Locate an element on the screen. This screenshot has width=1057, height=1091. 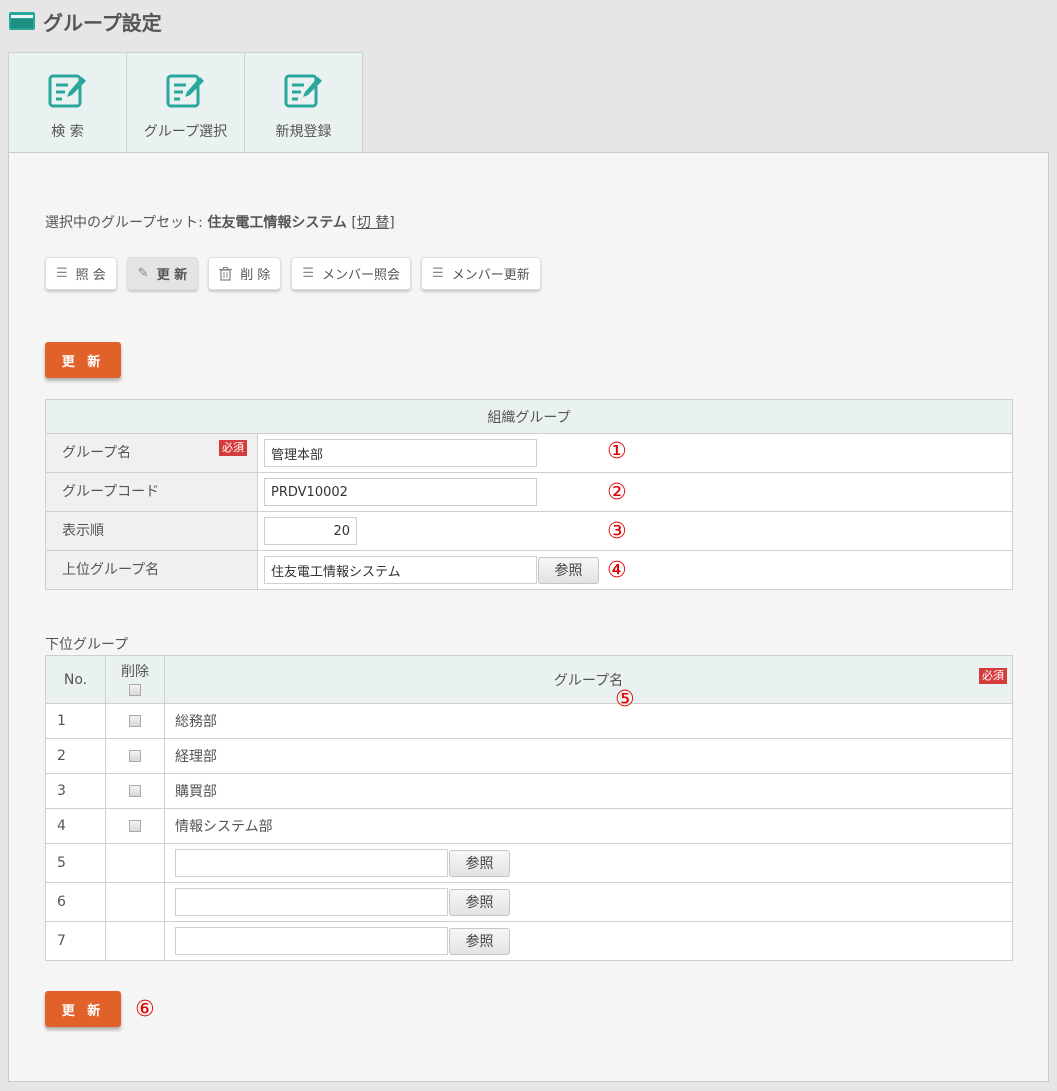
row-no: 6 is located at coordinates (75, 902).